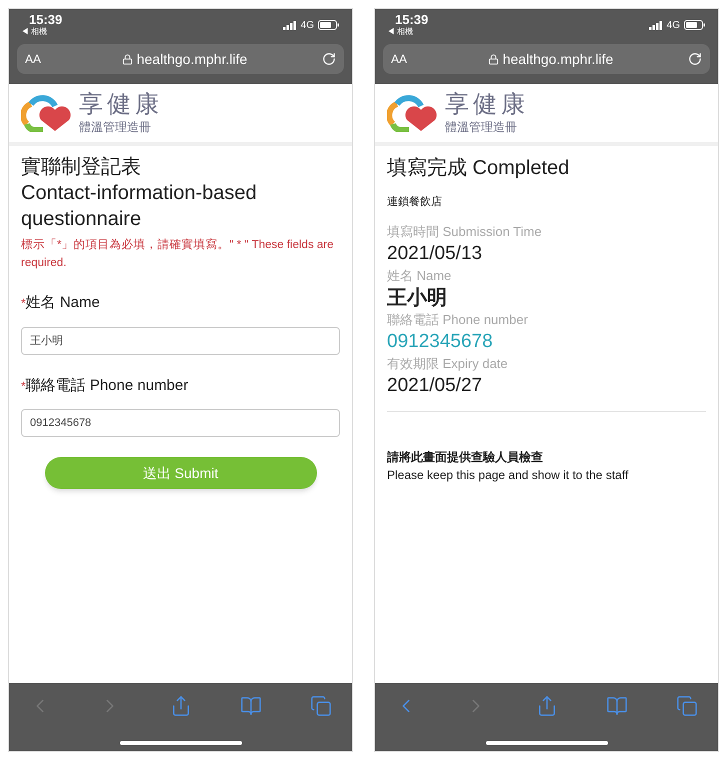  What do you see at coordinates (434, 254) in the screenshot?
I see `info-value: 2021/05/13` at bounding box center [434, 254].